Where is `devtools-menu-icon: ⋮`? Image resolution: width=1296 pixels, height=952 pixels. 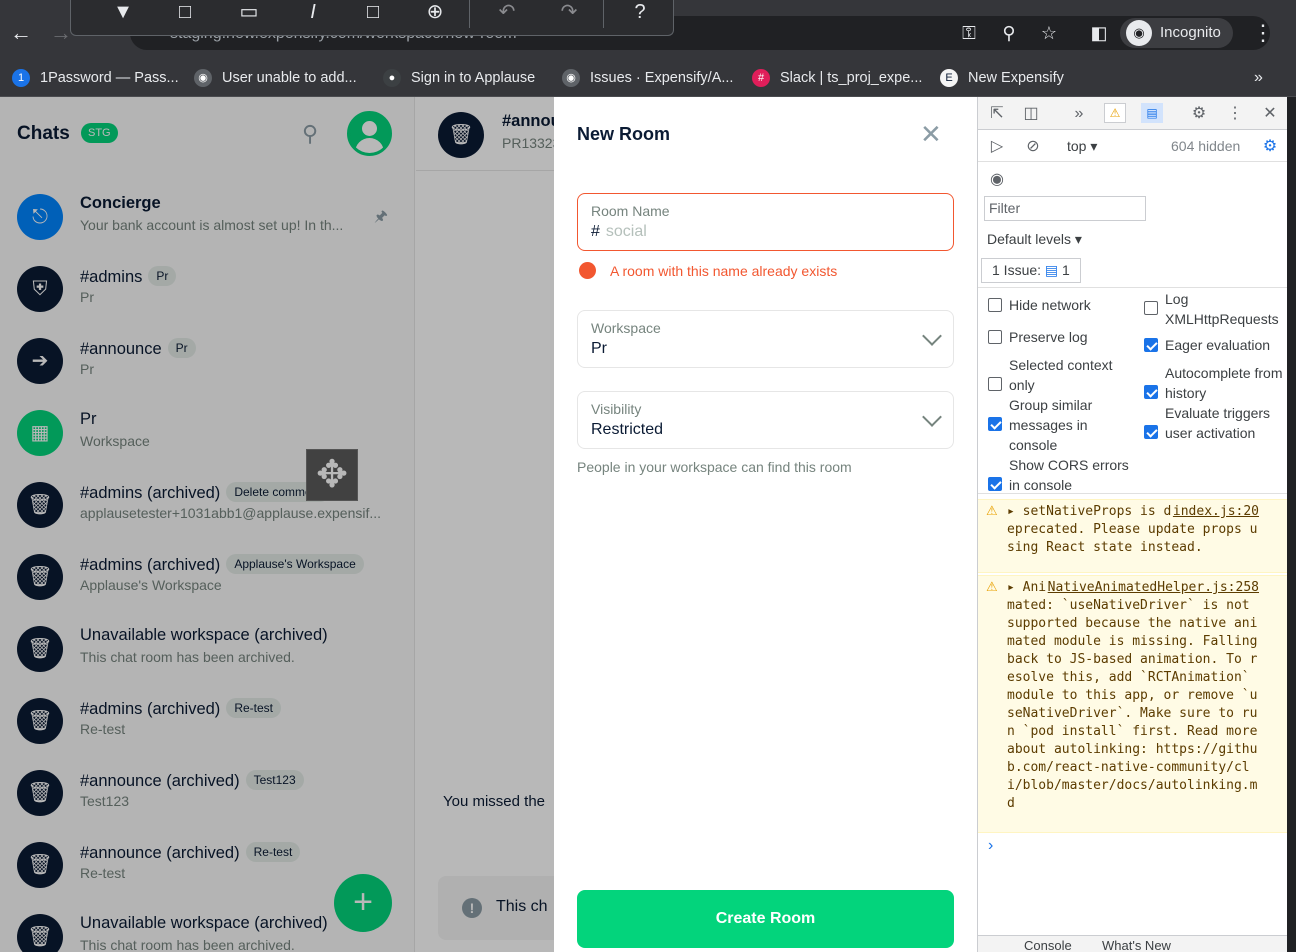
devtools-menu-icon: ⋮ is located at coordinates (1235, 114).